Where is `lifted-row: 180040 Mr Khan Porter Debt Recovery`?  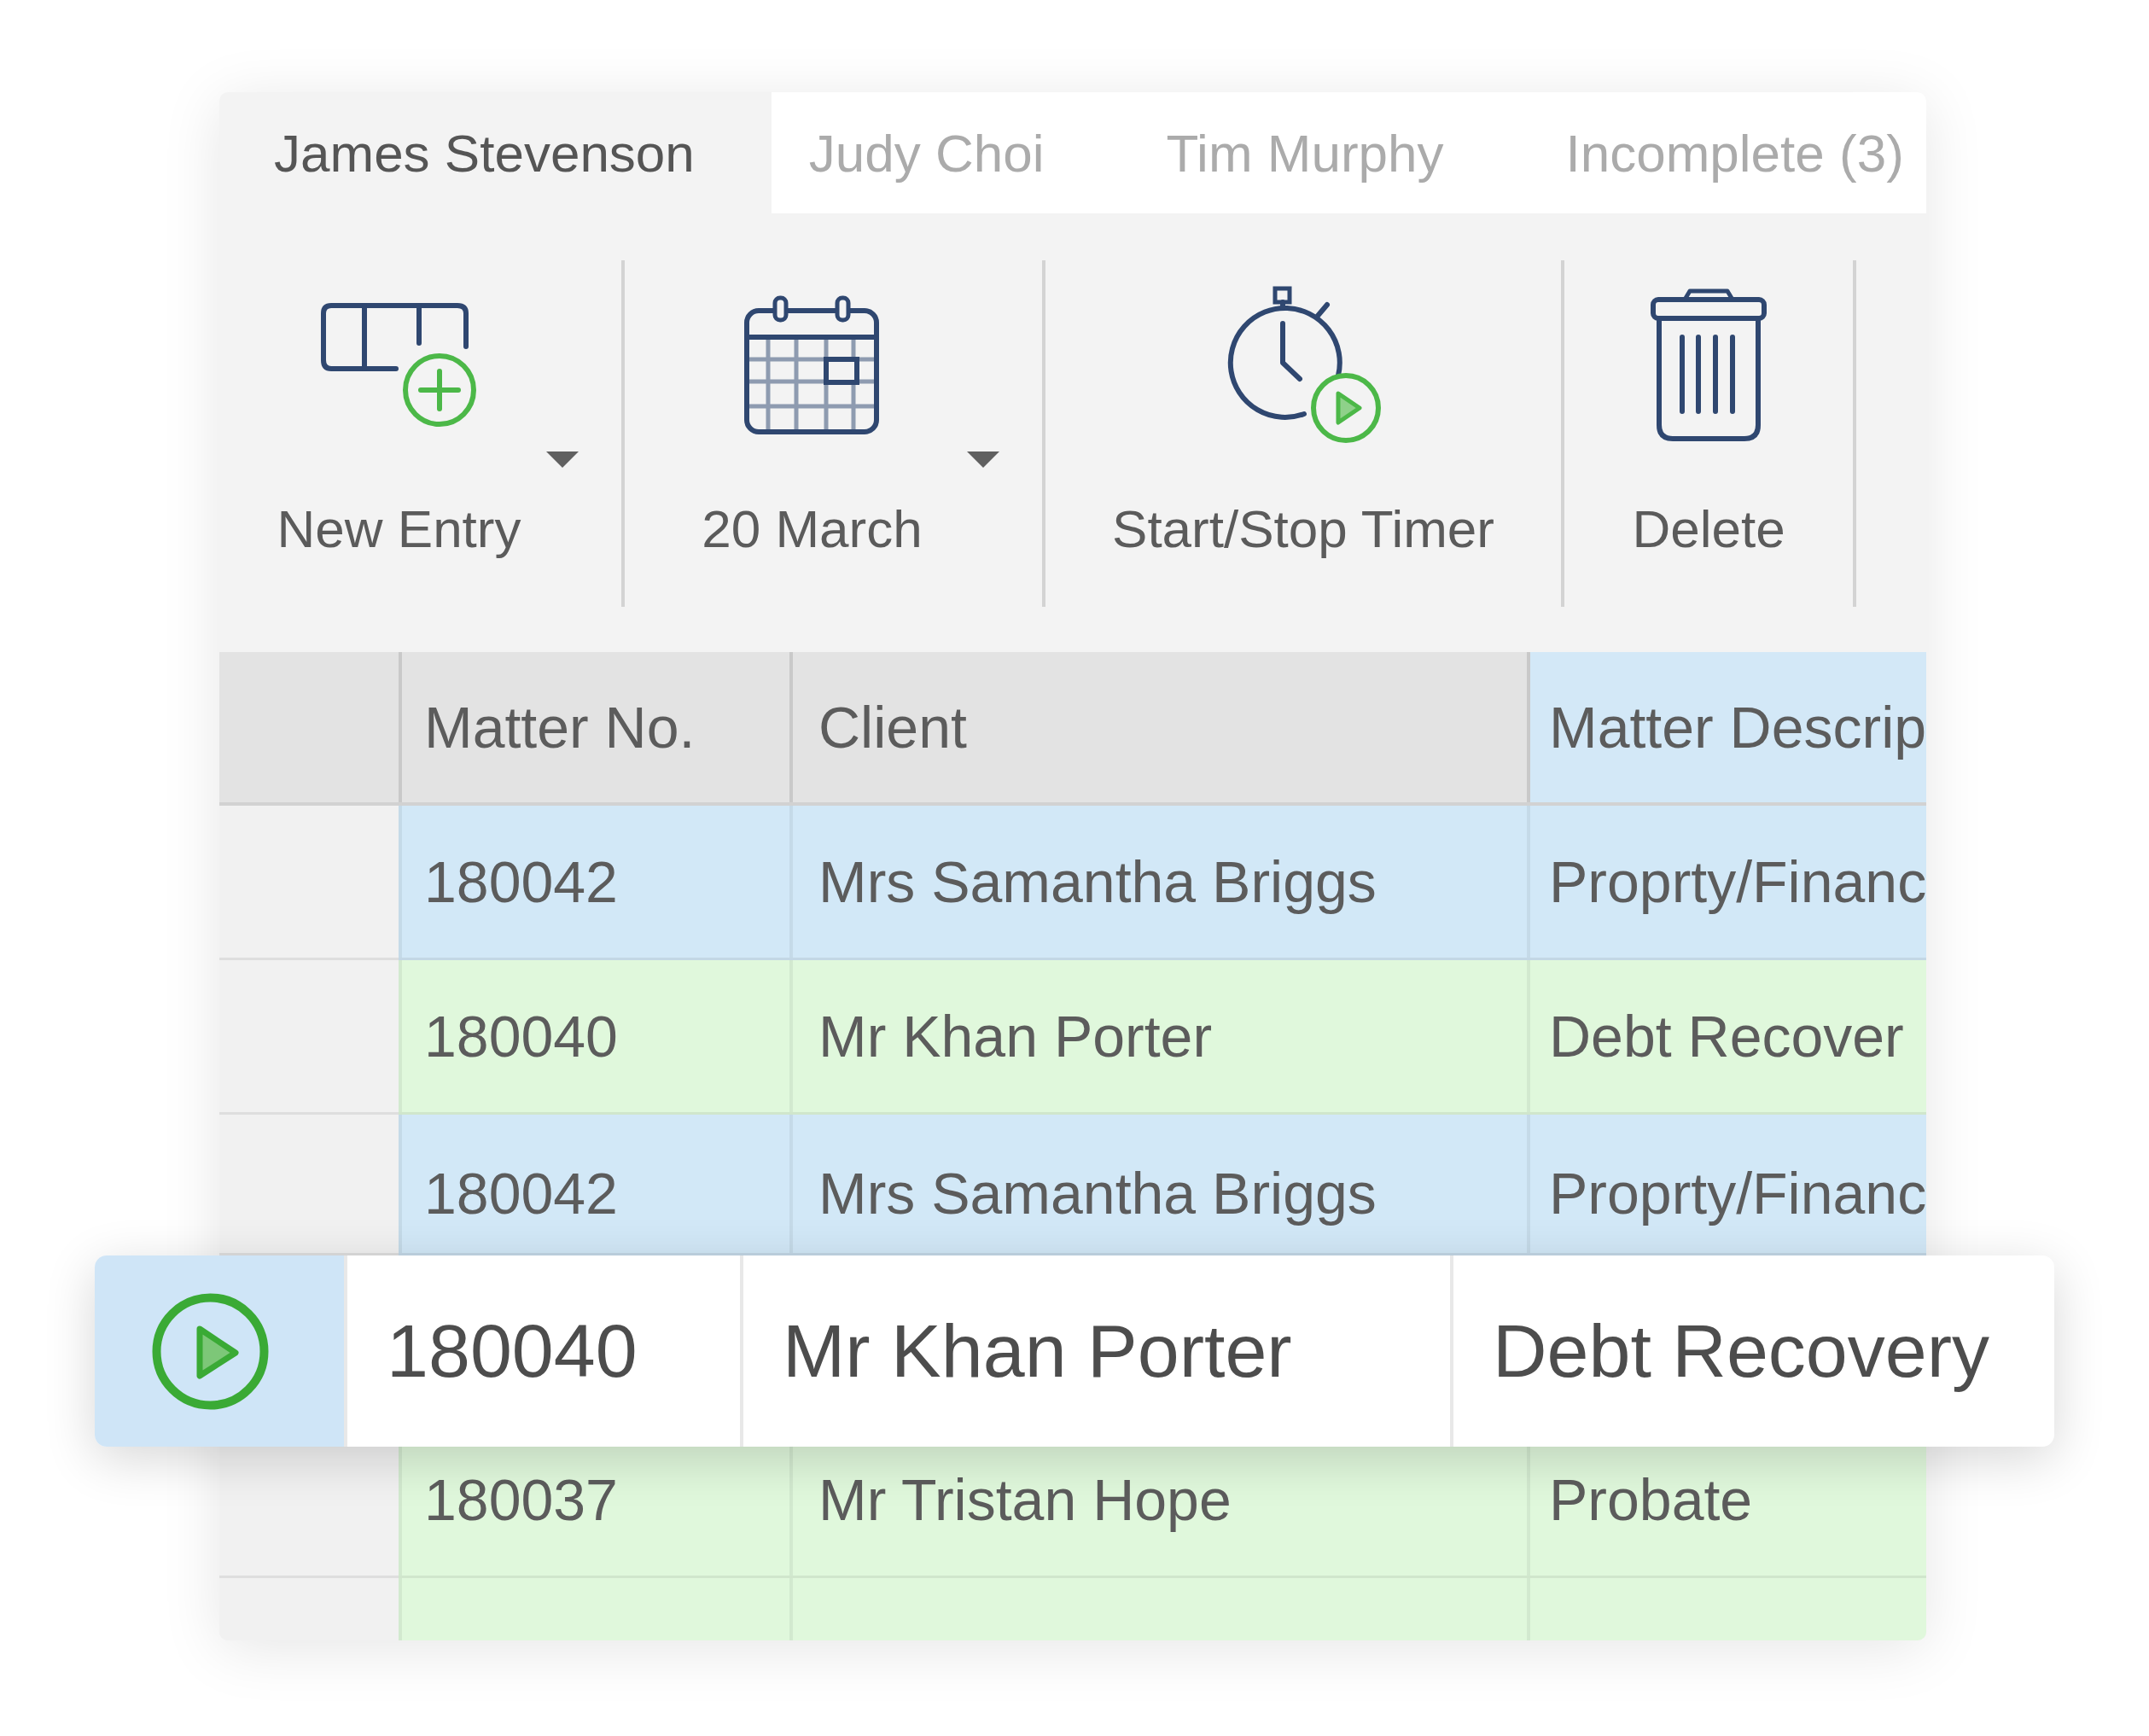 lifted-row: 180040 Mr Khan Porter Debt Recovery is located at coordinates (1074, 1351).